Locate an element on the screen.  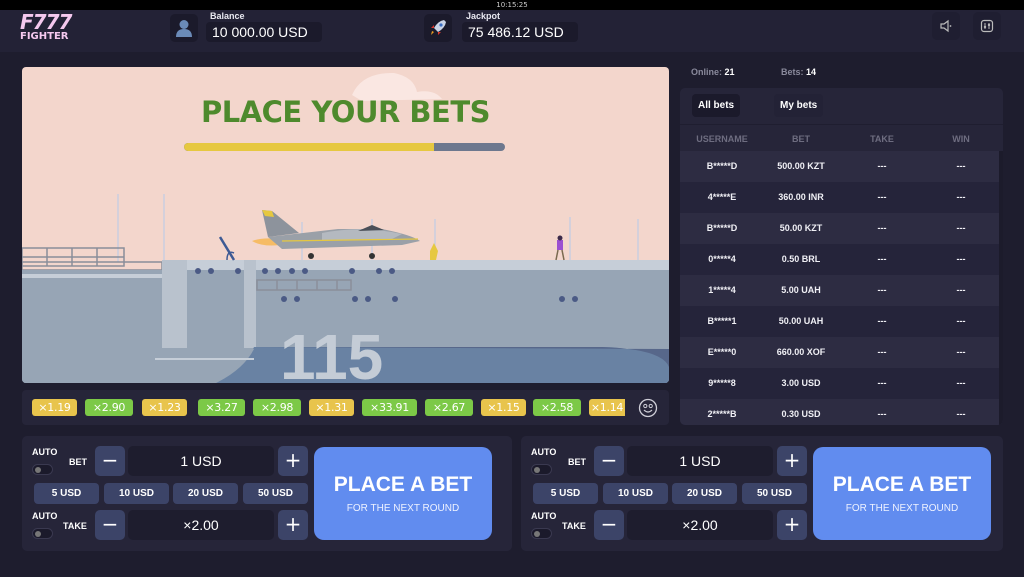
multiplier-chip: ×2.58 is located at coordinates (557, 407).